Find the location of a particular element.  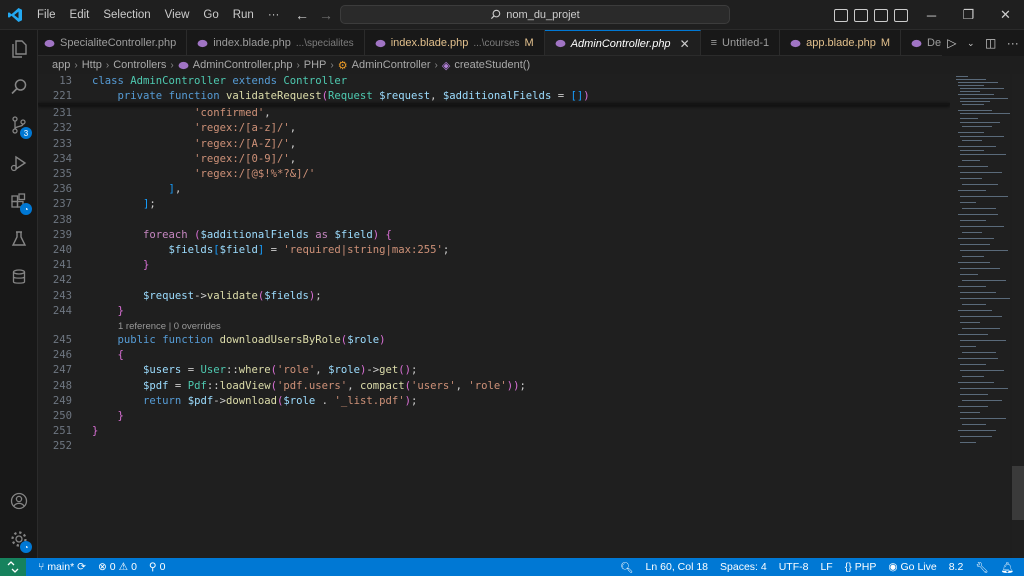

tab-label: index.blade.php is located at coordinates (252, 43).